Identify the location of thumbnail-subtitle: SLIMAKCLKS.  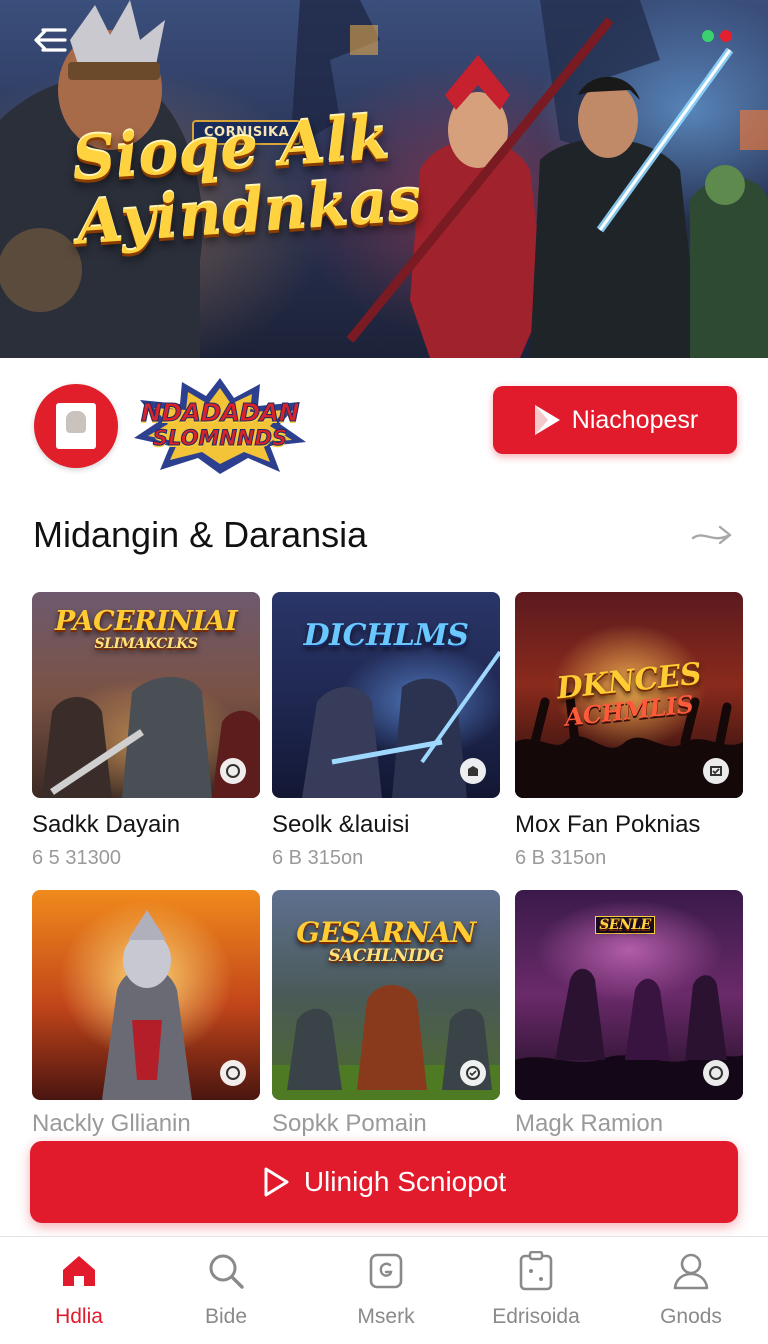
(146, 644).